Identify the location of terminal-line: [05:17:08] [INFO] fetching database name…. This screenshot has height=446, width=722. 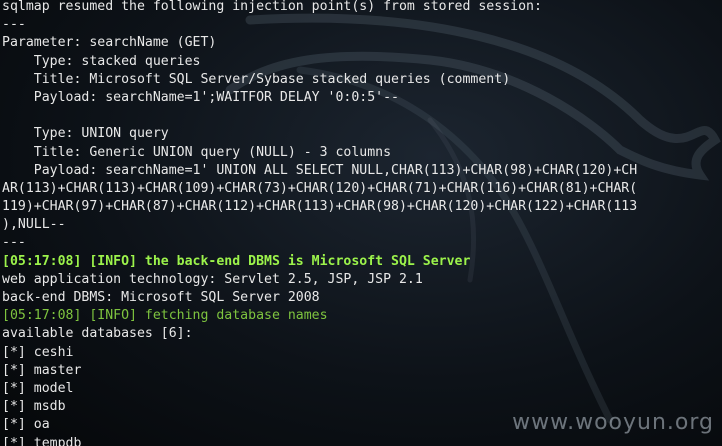
(165, 316).